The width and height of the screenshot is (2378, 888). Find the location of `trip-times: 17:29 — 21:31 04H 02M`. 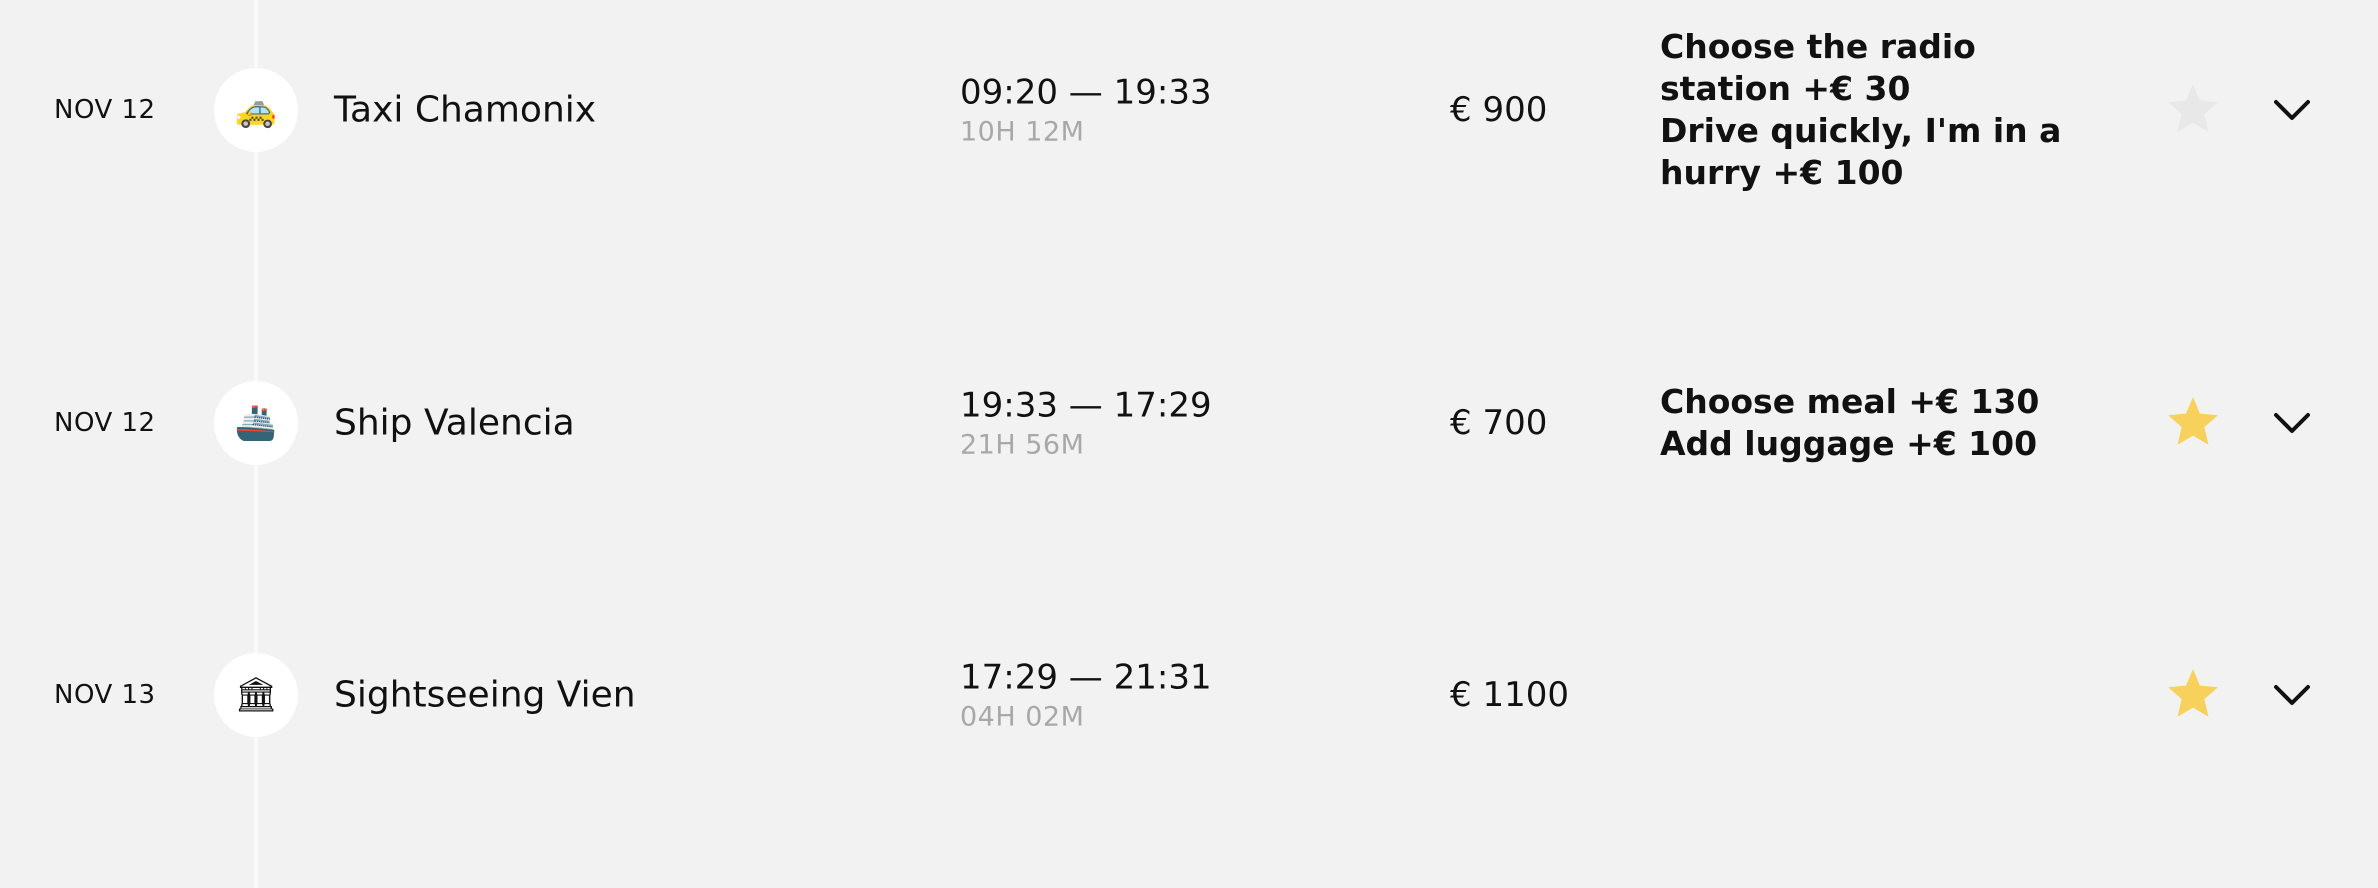

trip-times: 17:29 — 21:31 04H 02M is located at coordinates (1086, 695).